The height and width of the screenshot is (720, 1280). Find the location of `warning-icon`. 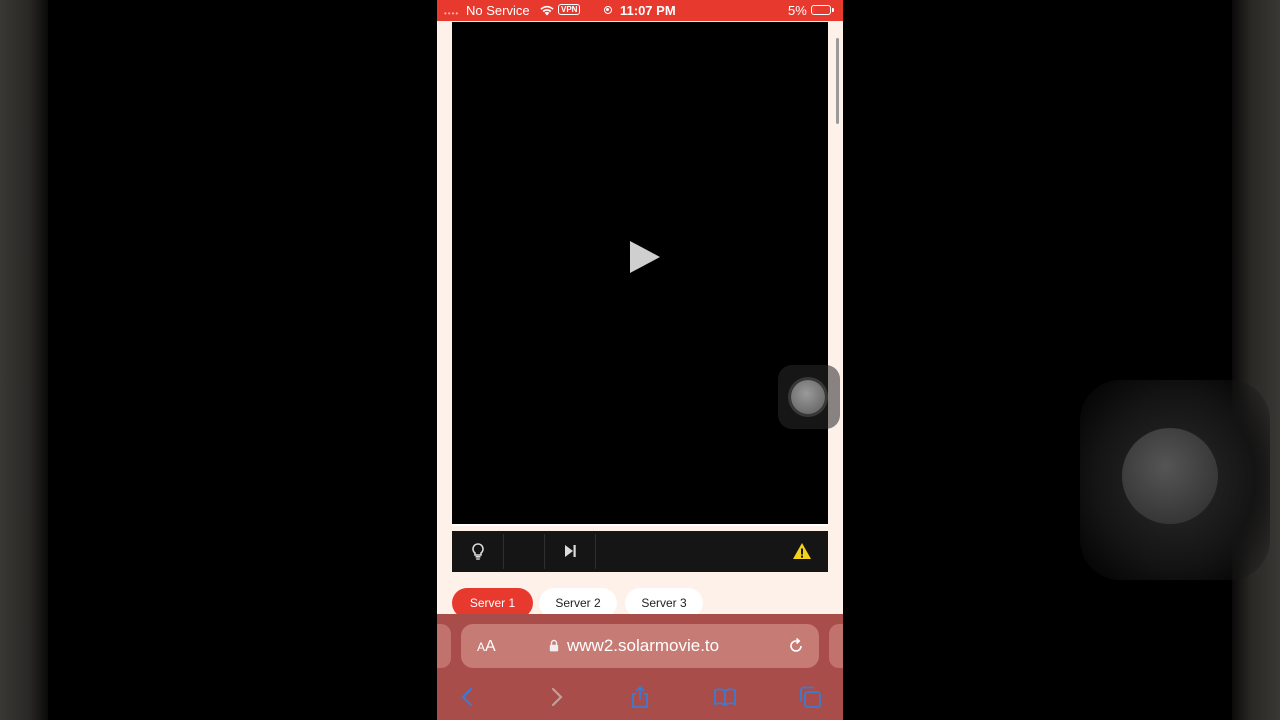

warning-icon is located at coordinates (802, 551).